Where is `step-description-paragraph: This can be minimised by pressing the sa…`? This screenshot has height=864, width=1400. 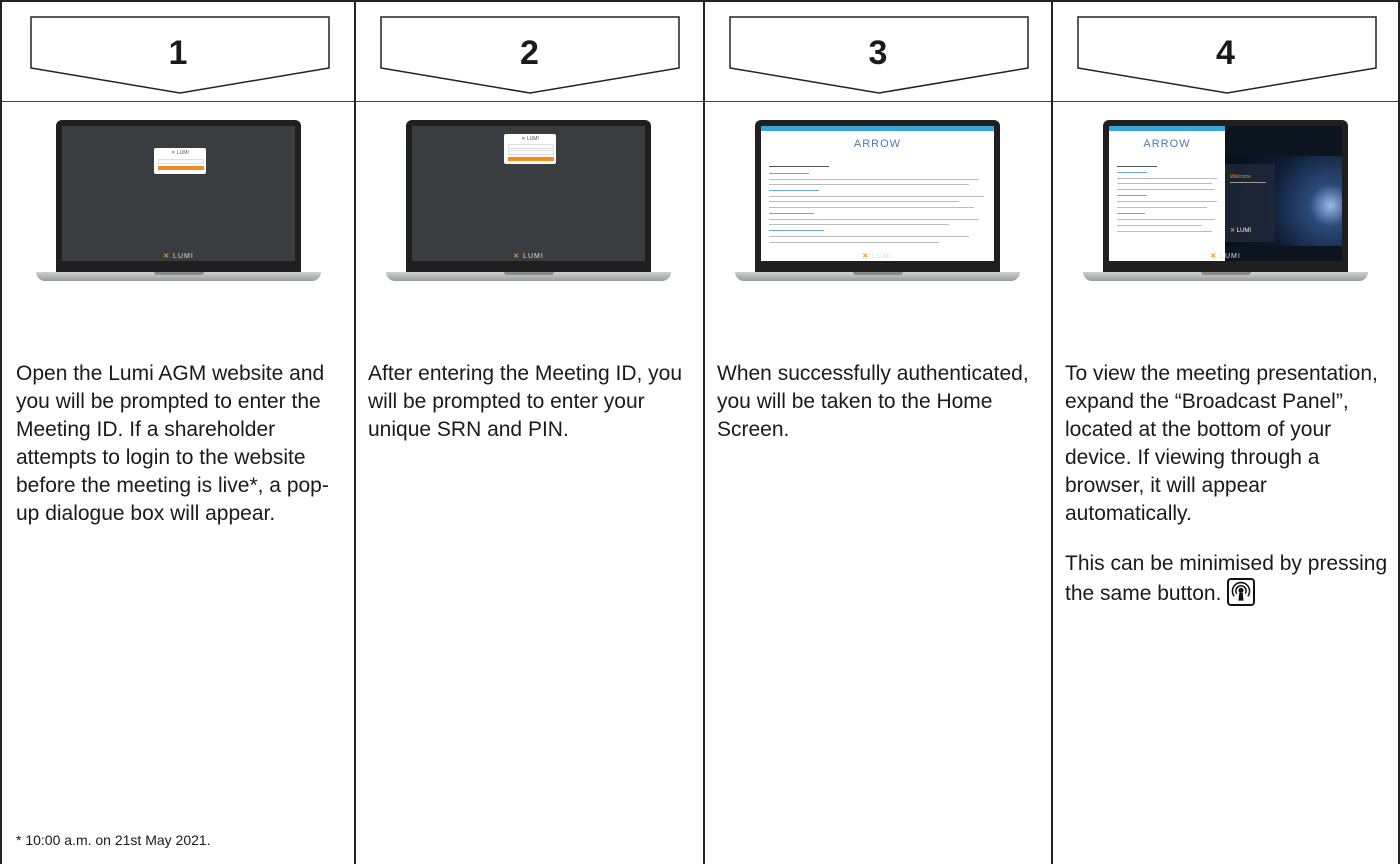
step-description-paragraph: This can be minimised by pressing the sa… is located at coordinates (1228, 579).